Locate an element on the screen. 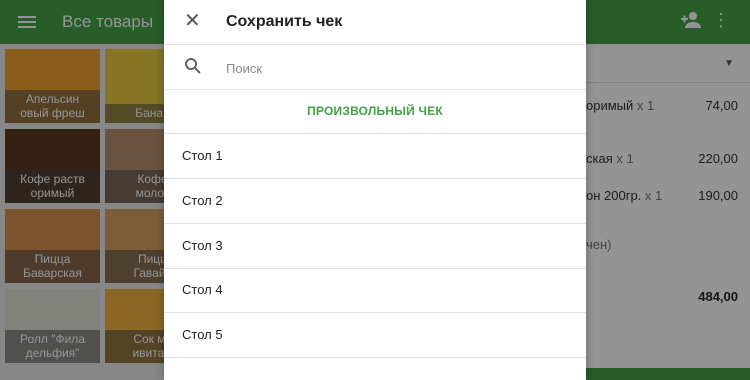 The width and height of the screenshot is (750, 380). dialog-title: Сохранить чек is located at coordinates (284, 21).